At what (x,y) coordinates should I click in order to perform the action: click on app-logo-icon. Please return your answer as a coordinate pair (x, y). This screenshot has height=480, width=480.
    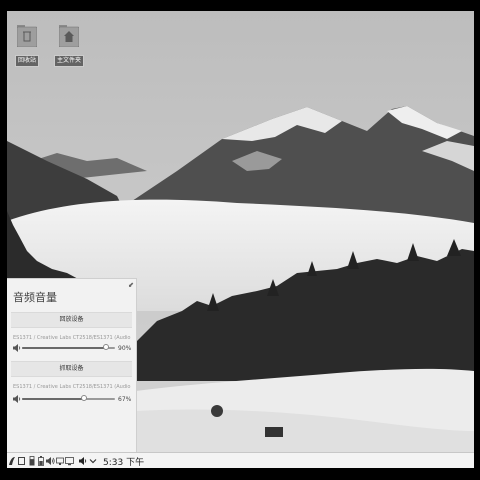
    Looking at the image, I should click on (12, 461).